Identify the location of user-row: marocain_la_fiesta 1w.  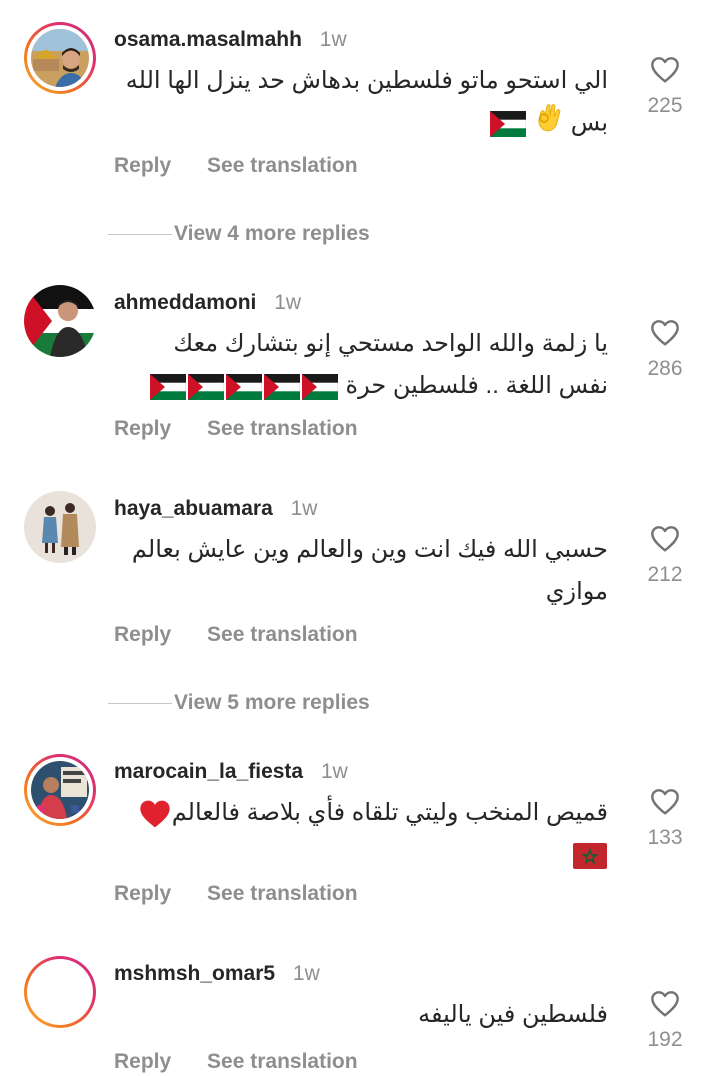
(231, 772).